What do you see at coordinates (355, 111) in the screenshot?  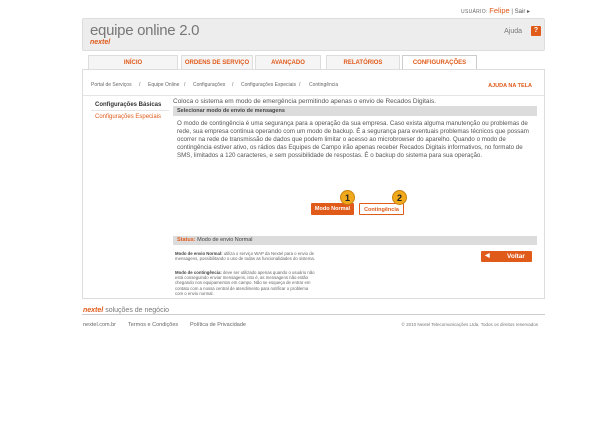 I see `section-title: Selecionar modo de envio de mensagens` at bounding box center [355, 111].